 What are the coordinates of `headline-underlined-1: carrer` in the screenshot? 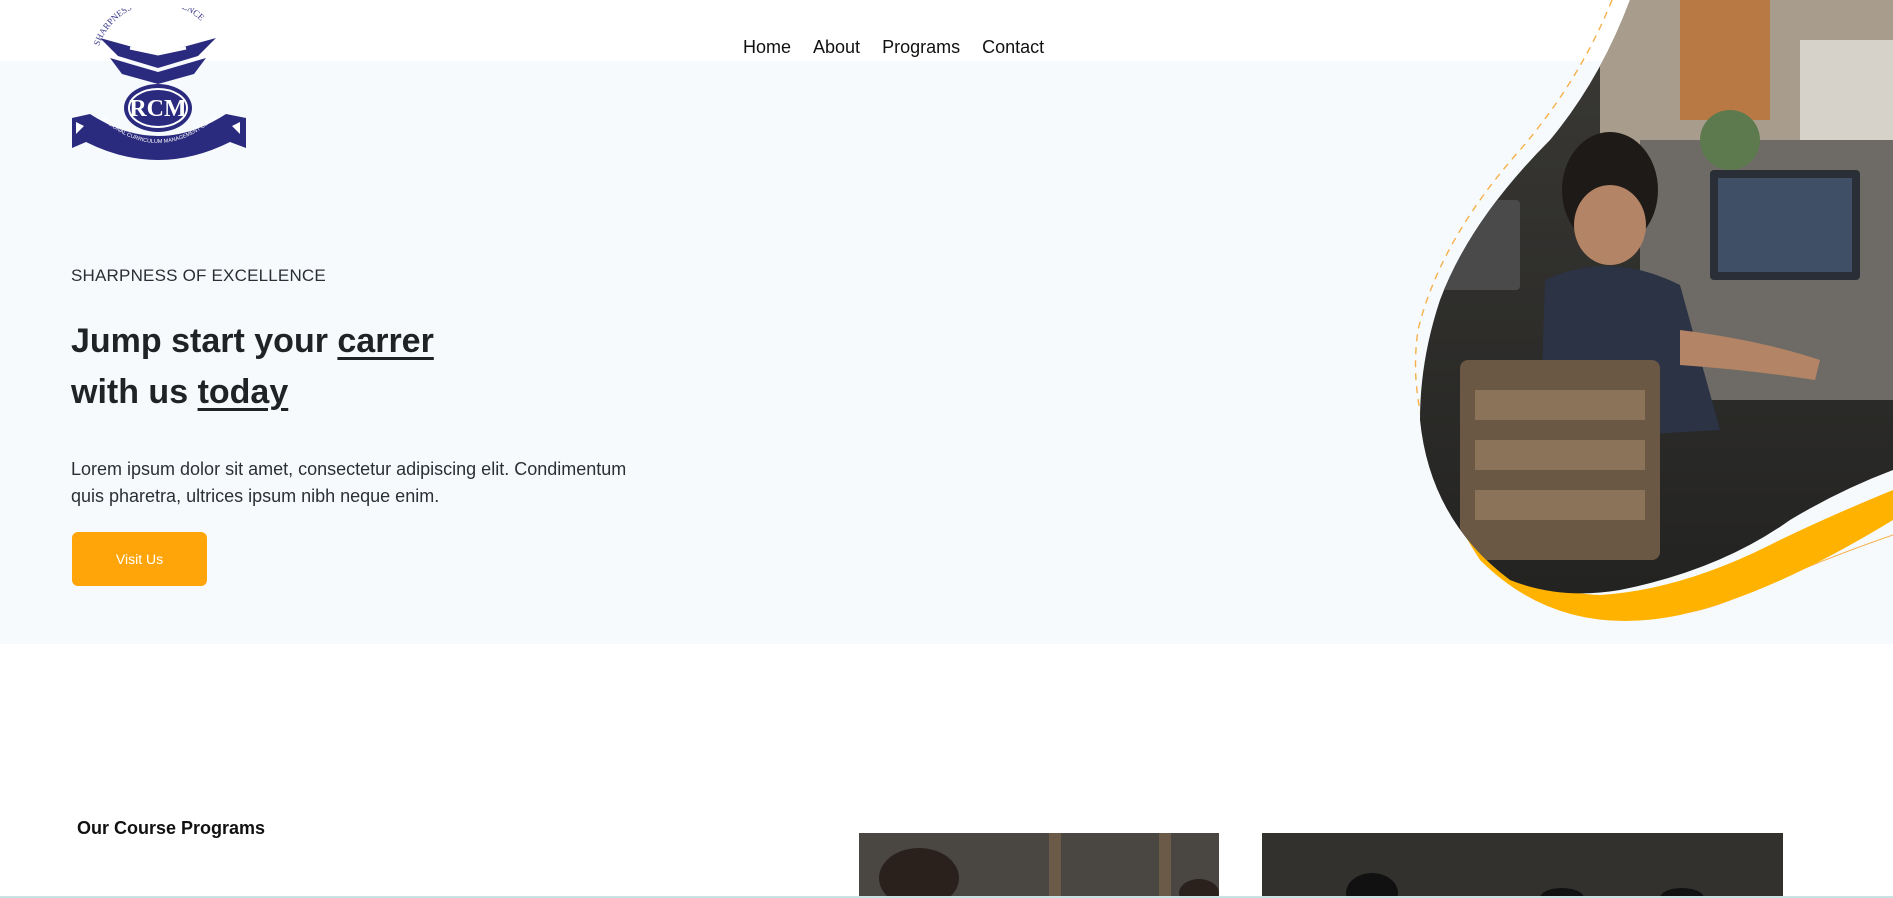 It's located at (385, 341).